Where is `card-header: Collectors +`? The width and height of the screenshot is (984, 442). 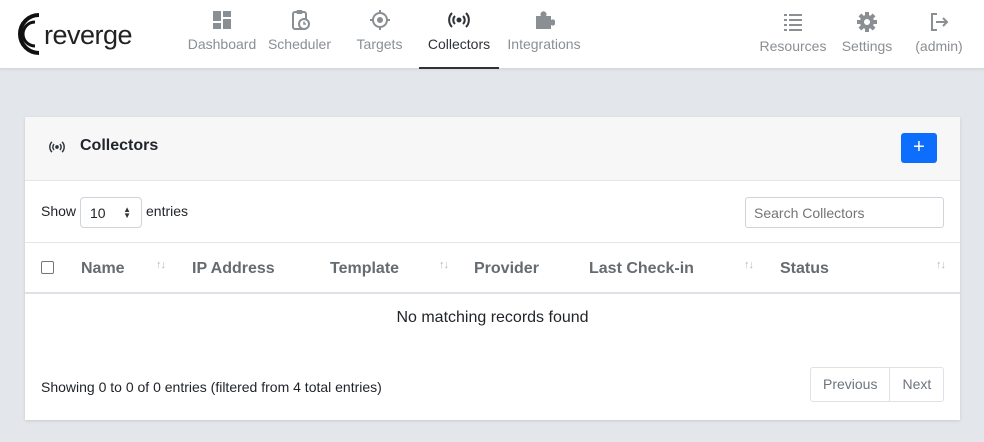
card-header: Collectors + is located at coordinates (492, 149).